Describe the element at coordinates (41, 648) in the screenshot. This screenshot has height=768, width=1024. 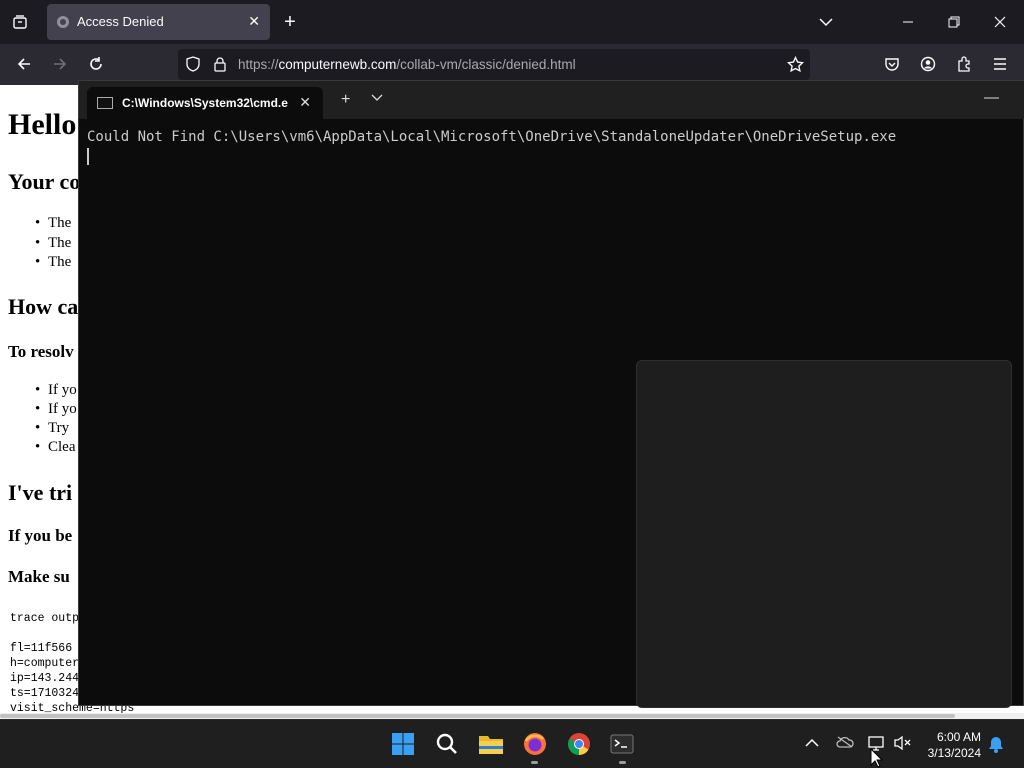
I see `trace-line: fl=11f566` at that location.